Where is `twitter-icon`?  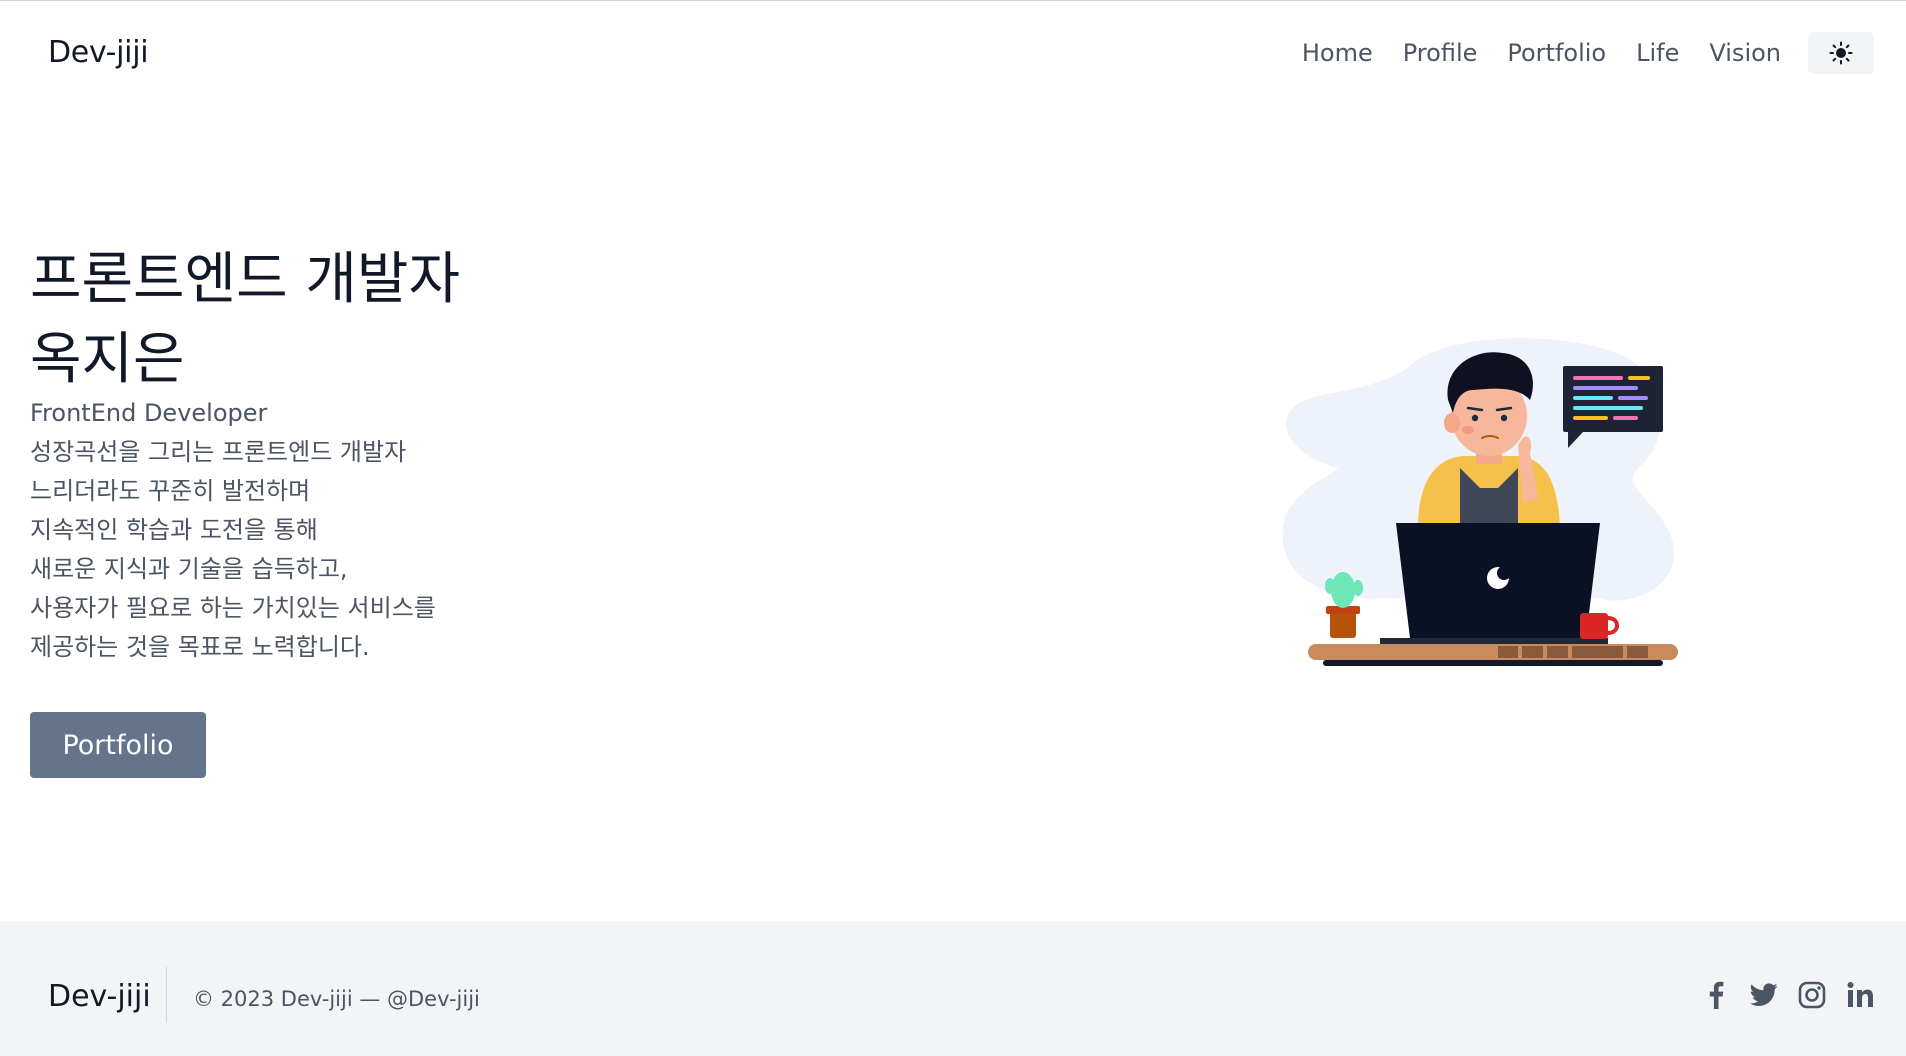 twitter-icon is located at coordinates (1764, 995).